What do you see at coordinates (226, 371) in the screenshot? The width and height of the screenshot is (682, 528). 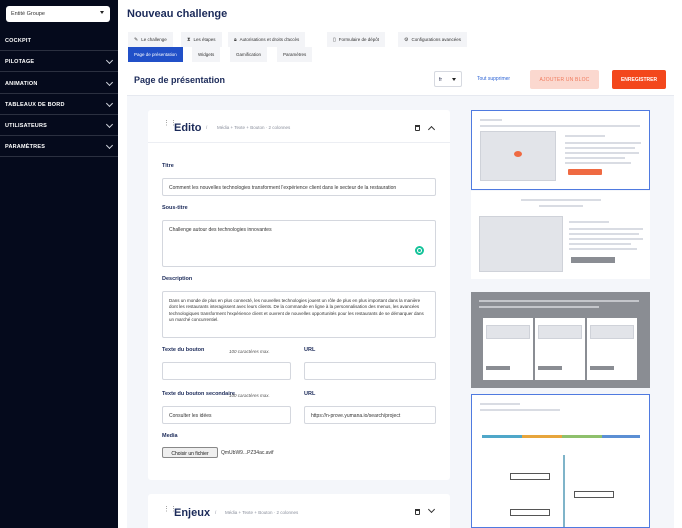 I see `button-text-input` at bounding box center [226, 371].